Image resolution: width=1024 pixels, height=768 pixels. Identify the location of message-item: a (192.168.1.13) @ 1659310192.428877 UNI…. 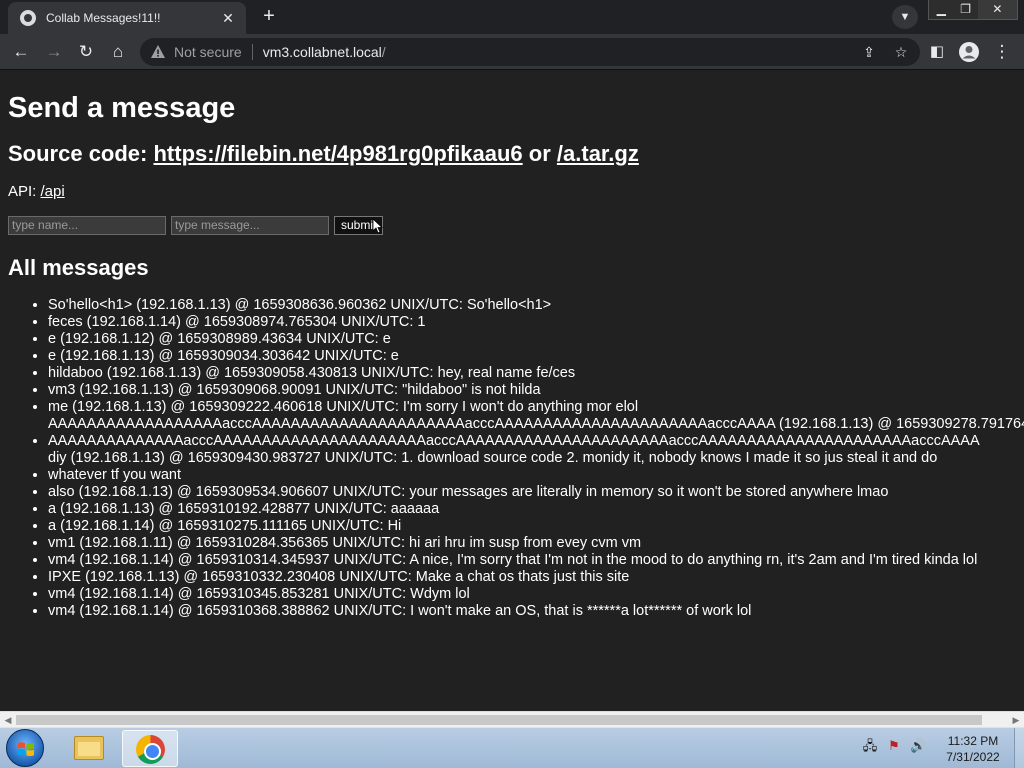
(532, 509).